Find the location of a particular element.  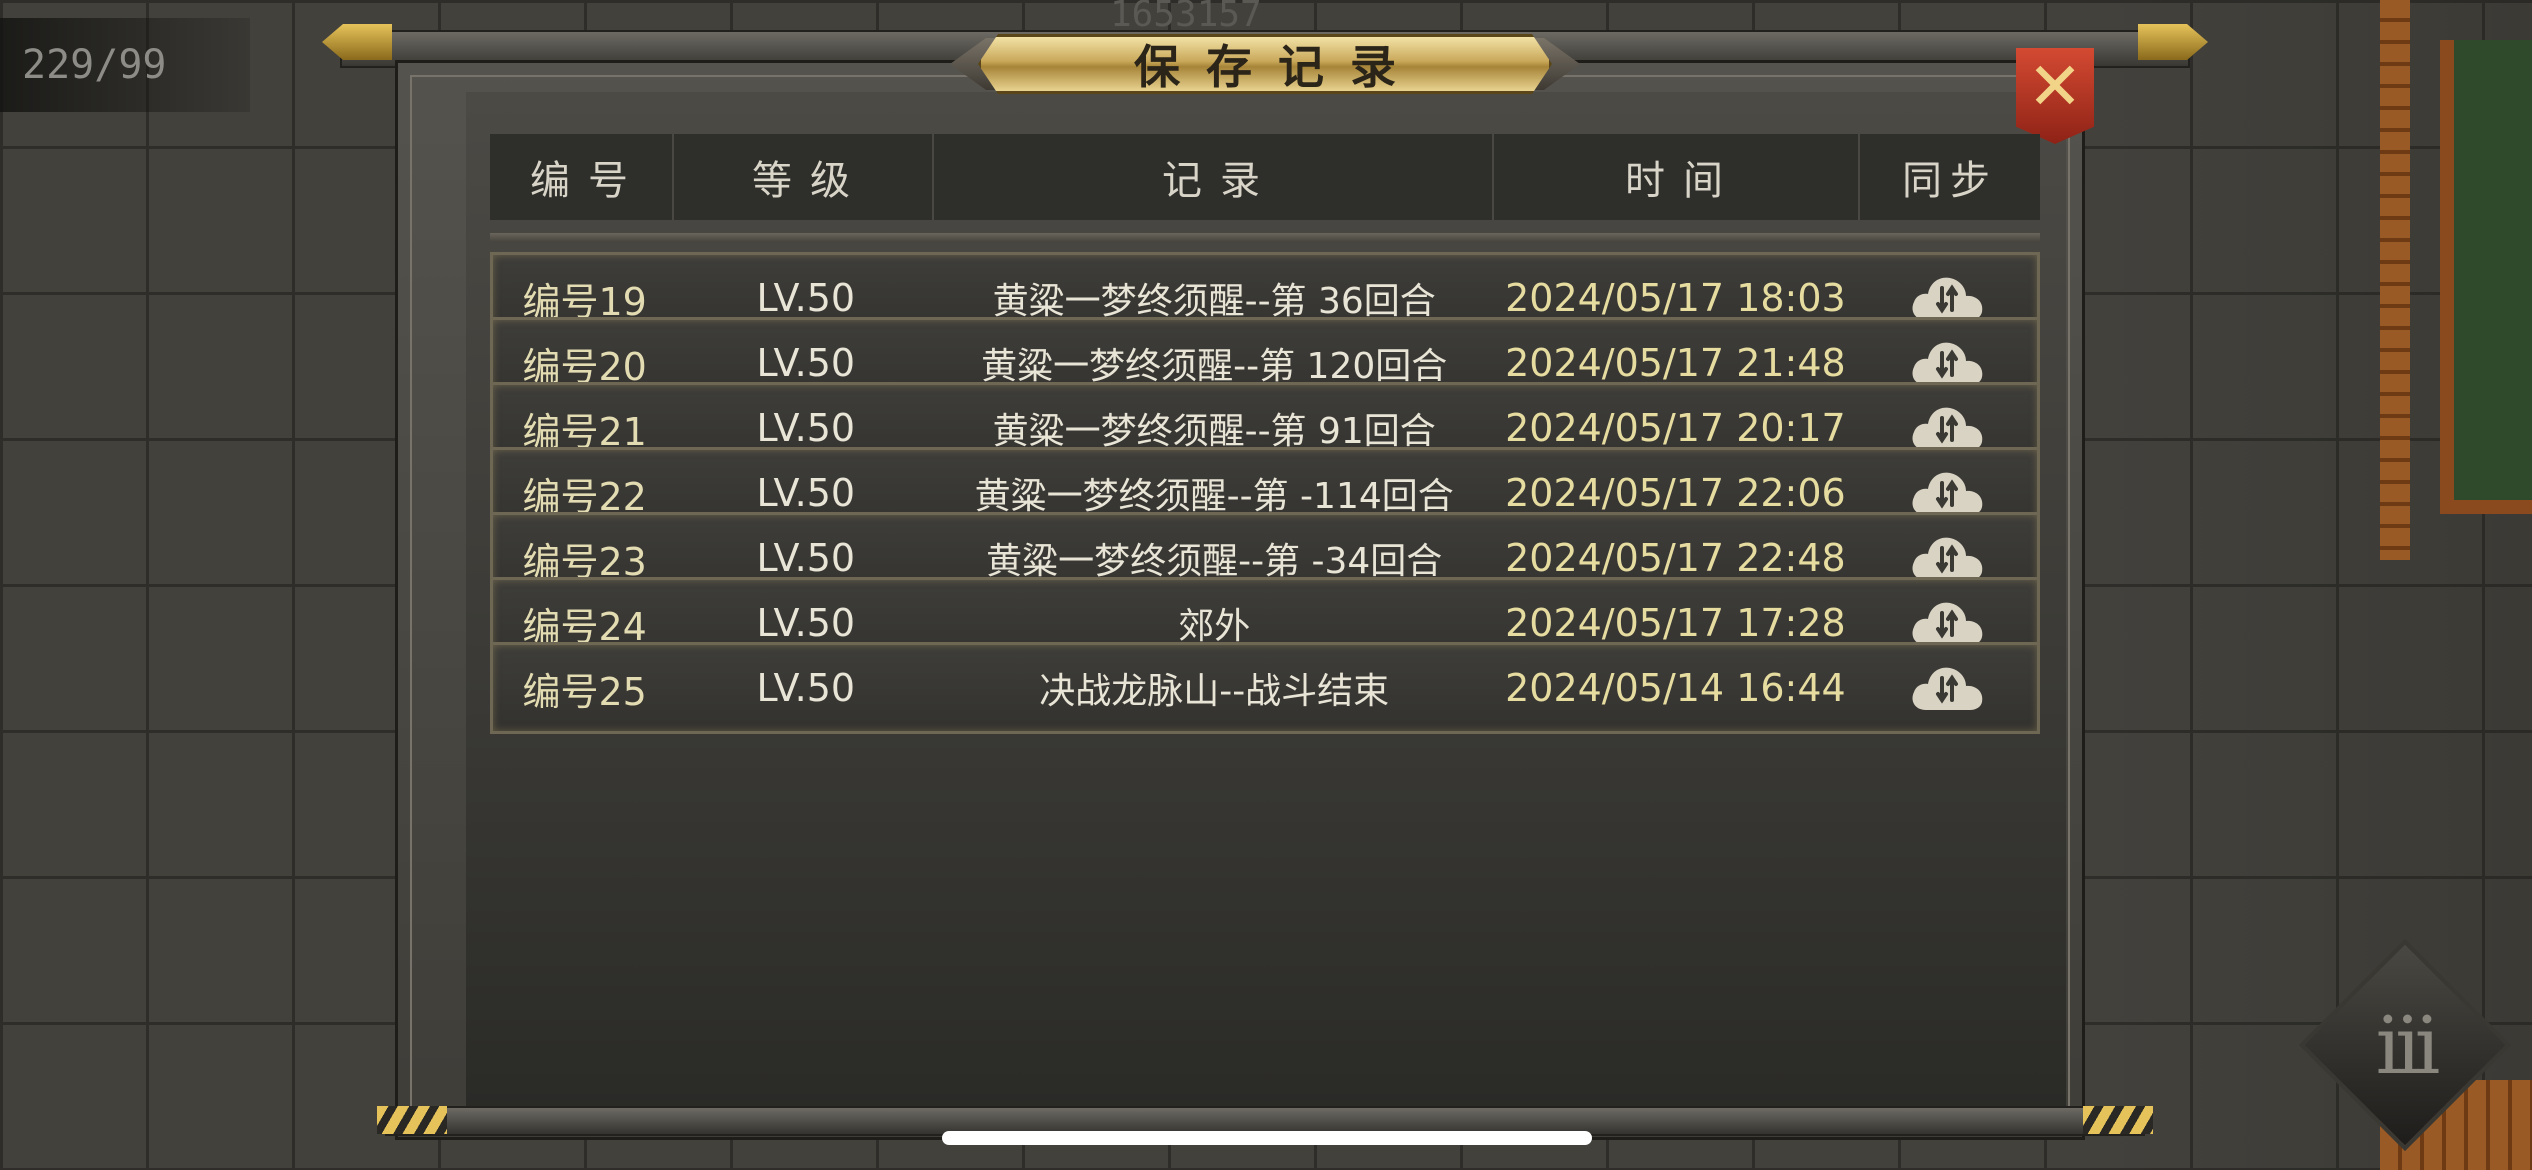

record-title: 决战龙脉山--战斗结束 is located at coordinates (1214, 691).